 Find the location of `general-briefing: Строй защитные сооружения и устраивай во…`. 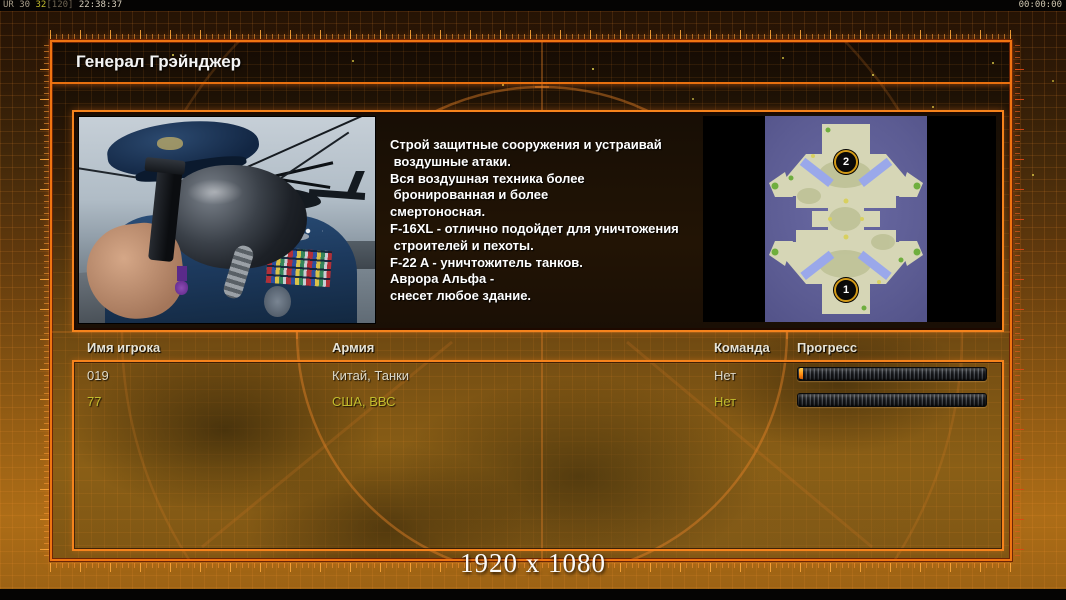

general-briefing: Строй защитные сооружения и устраивай во… is located at coordinates (555, 221).